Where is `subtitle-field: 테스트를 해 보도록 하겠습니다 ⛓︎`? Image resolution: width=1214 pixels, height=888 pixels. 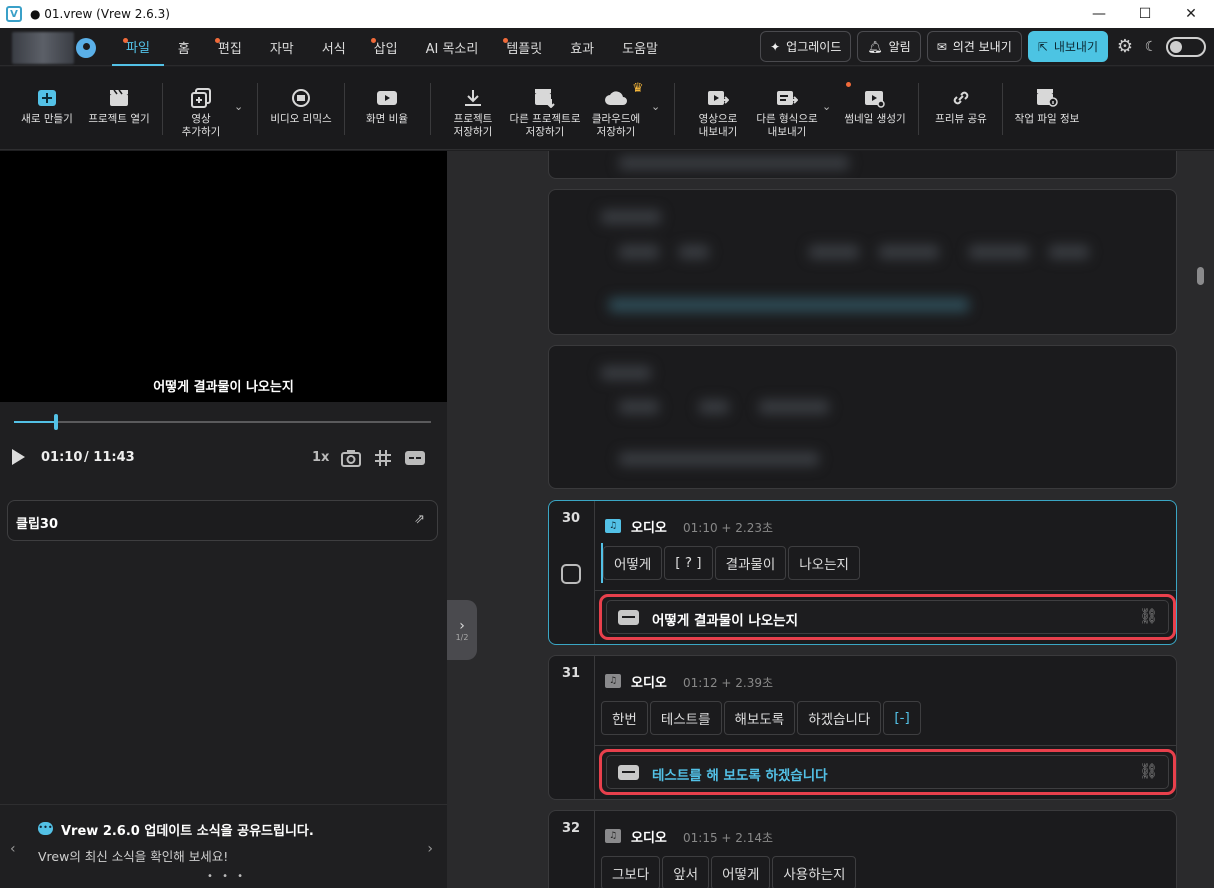
subtitle-field: 테스트를 해 보도록 하겠습니다 ⛓︎ is located at coordinates (887, 772).